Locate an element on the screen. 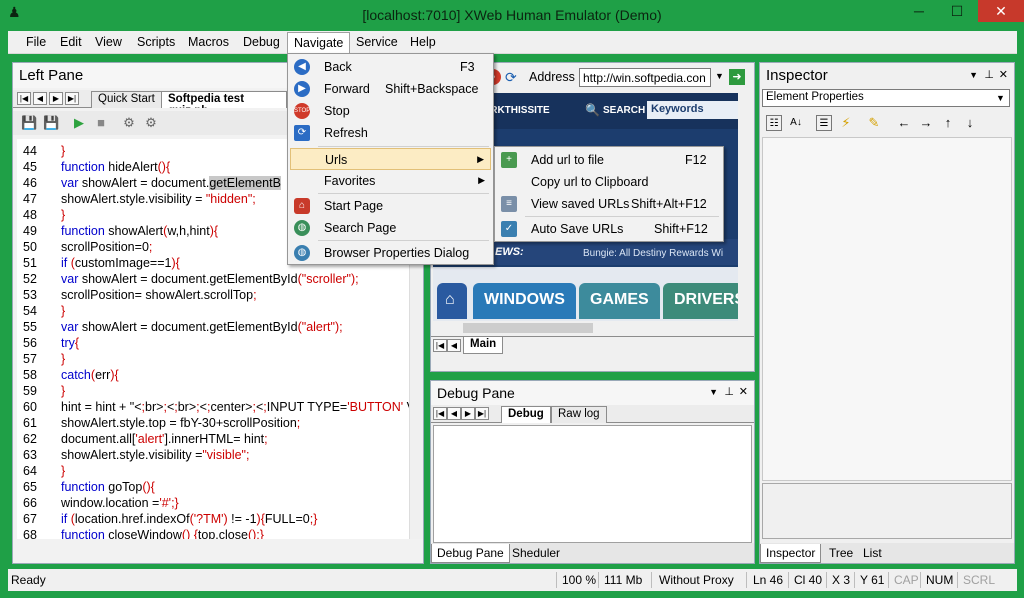 This screenshot has height=598, width=1024. debug-pane-dropdown-icon: ▼ is located at coordinates (713, 392).